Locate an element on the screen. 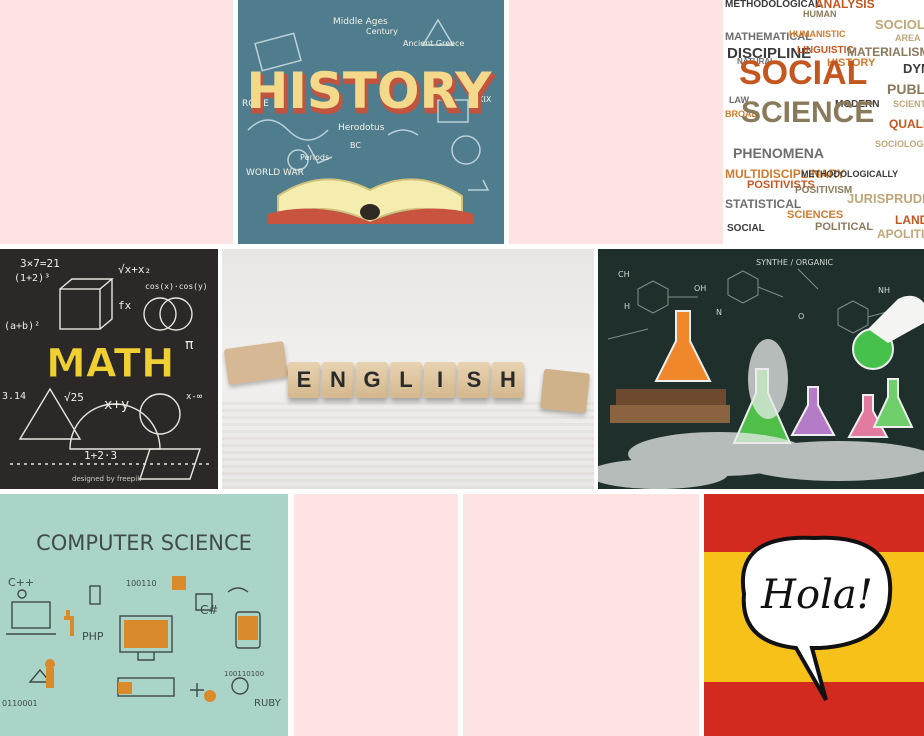 This screenshot has height=736, width=924. word-cloud-word: SOCIOLOGY is located at coordinates (899, 24).